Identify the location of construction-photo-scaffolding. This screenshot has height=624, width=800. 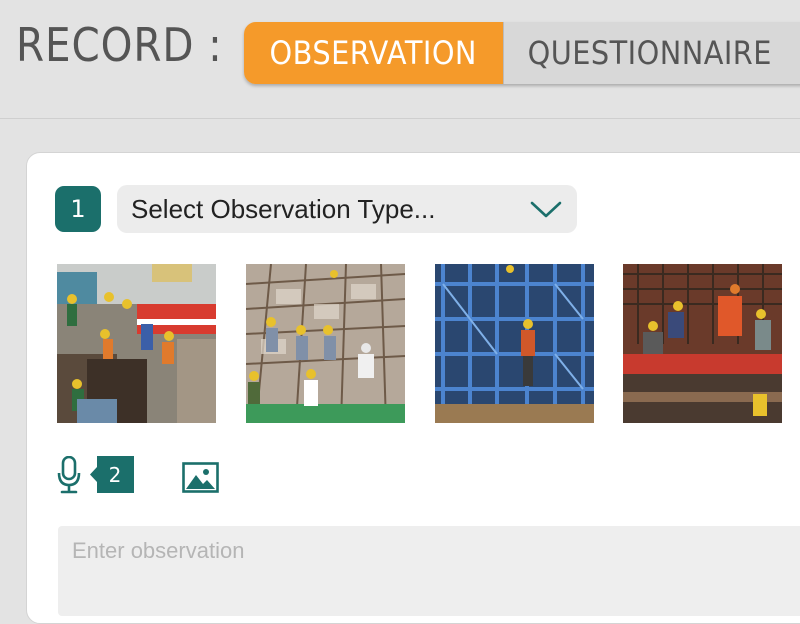
(514, 343).